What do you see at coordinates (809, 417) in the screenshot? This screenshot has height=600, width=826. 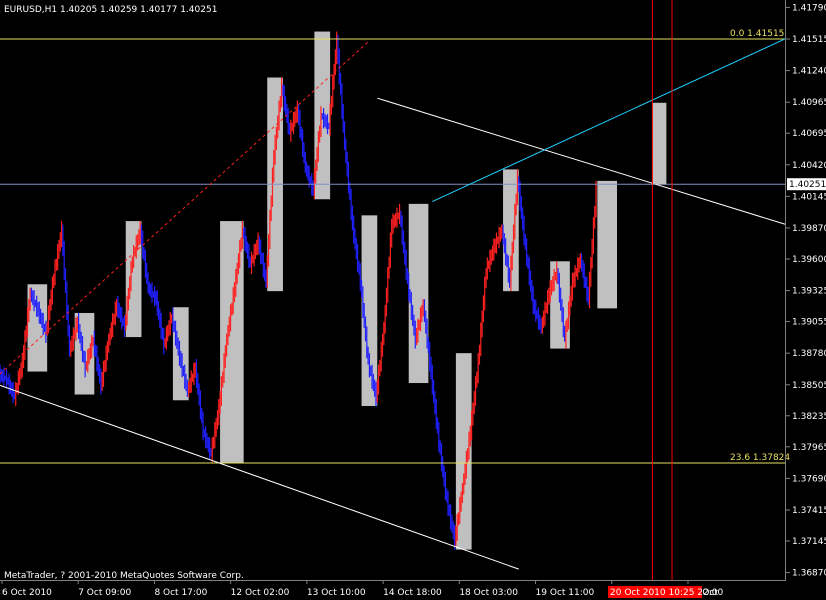 I see `y-tick-label: 1.38235` at bounding box center [809, 417].